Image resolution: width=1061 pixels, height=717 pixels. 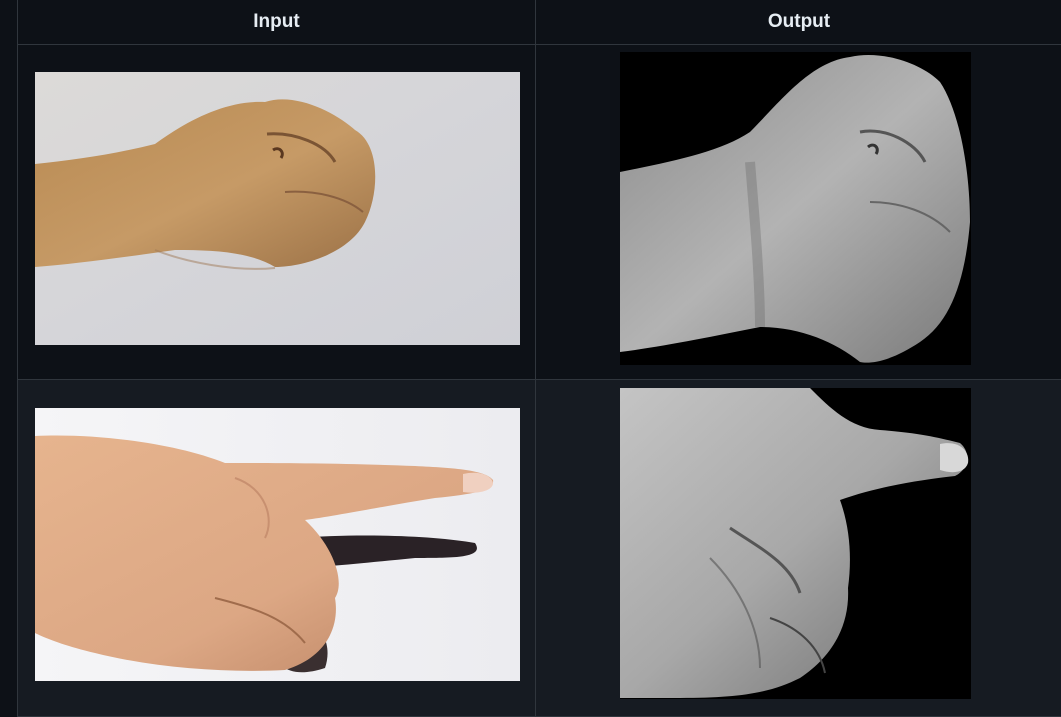 I want to click on column-header-input: Input, so click(x=277, y=22).